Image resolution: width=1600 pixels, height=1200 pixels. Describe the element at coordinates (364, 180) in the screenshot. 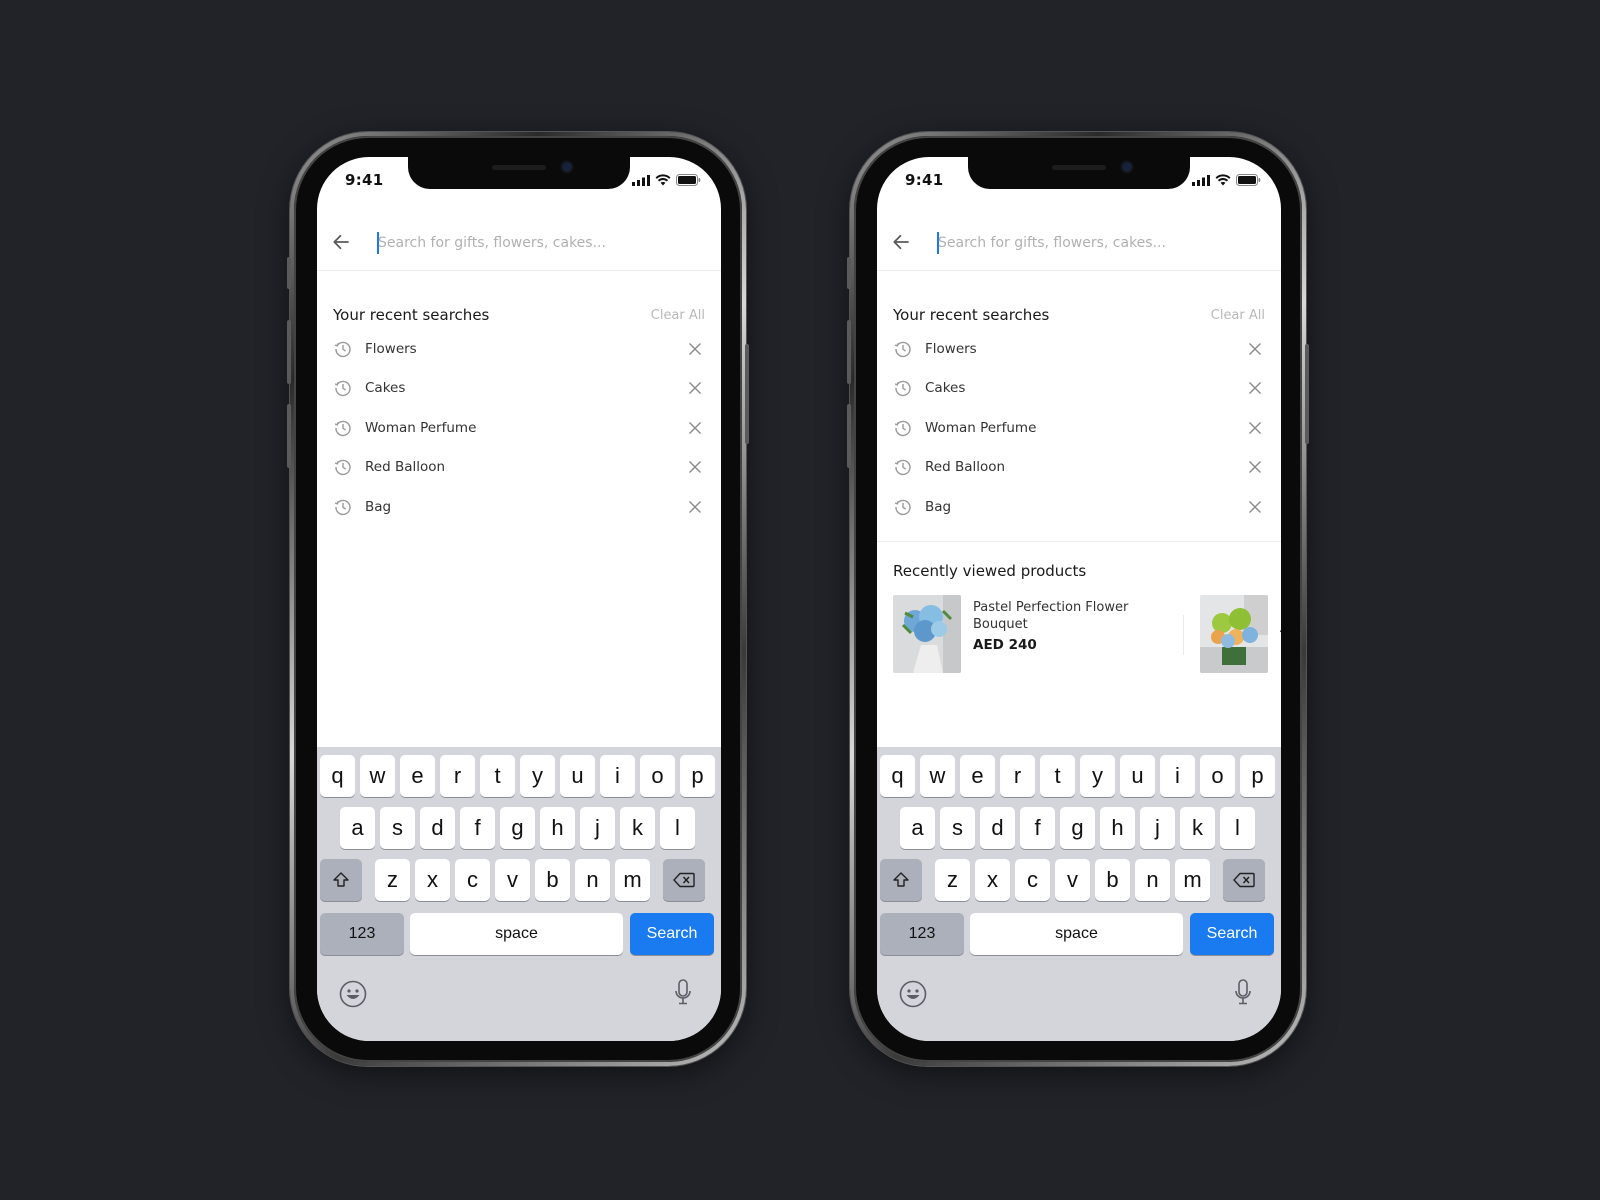

I see `status-time: 9:41` at that location.